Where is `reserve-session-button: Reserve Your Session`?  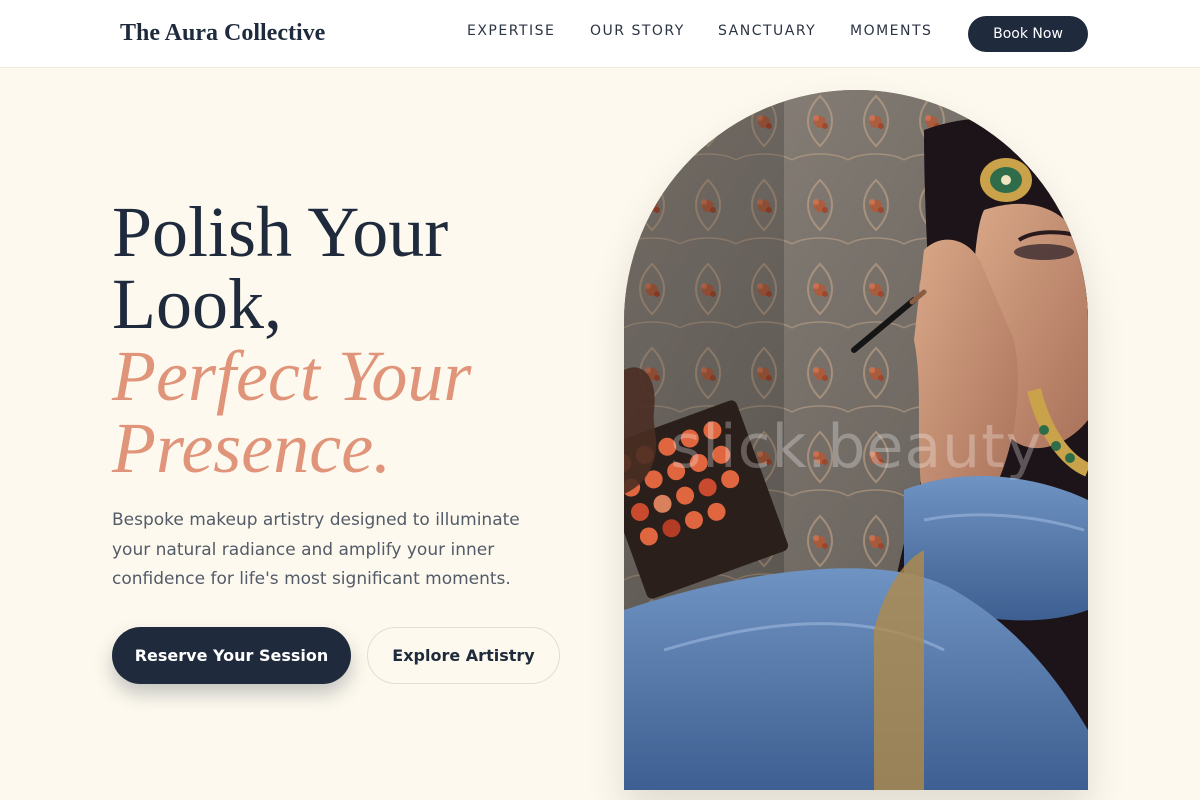
reserve-session-button: Reserve Your Session is located at coordinates (231, 655).